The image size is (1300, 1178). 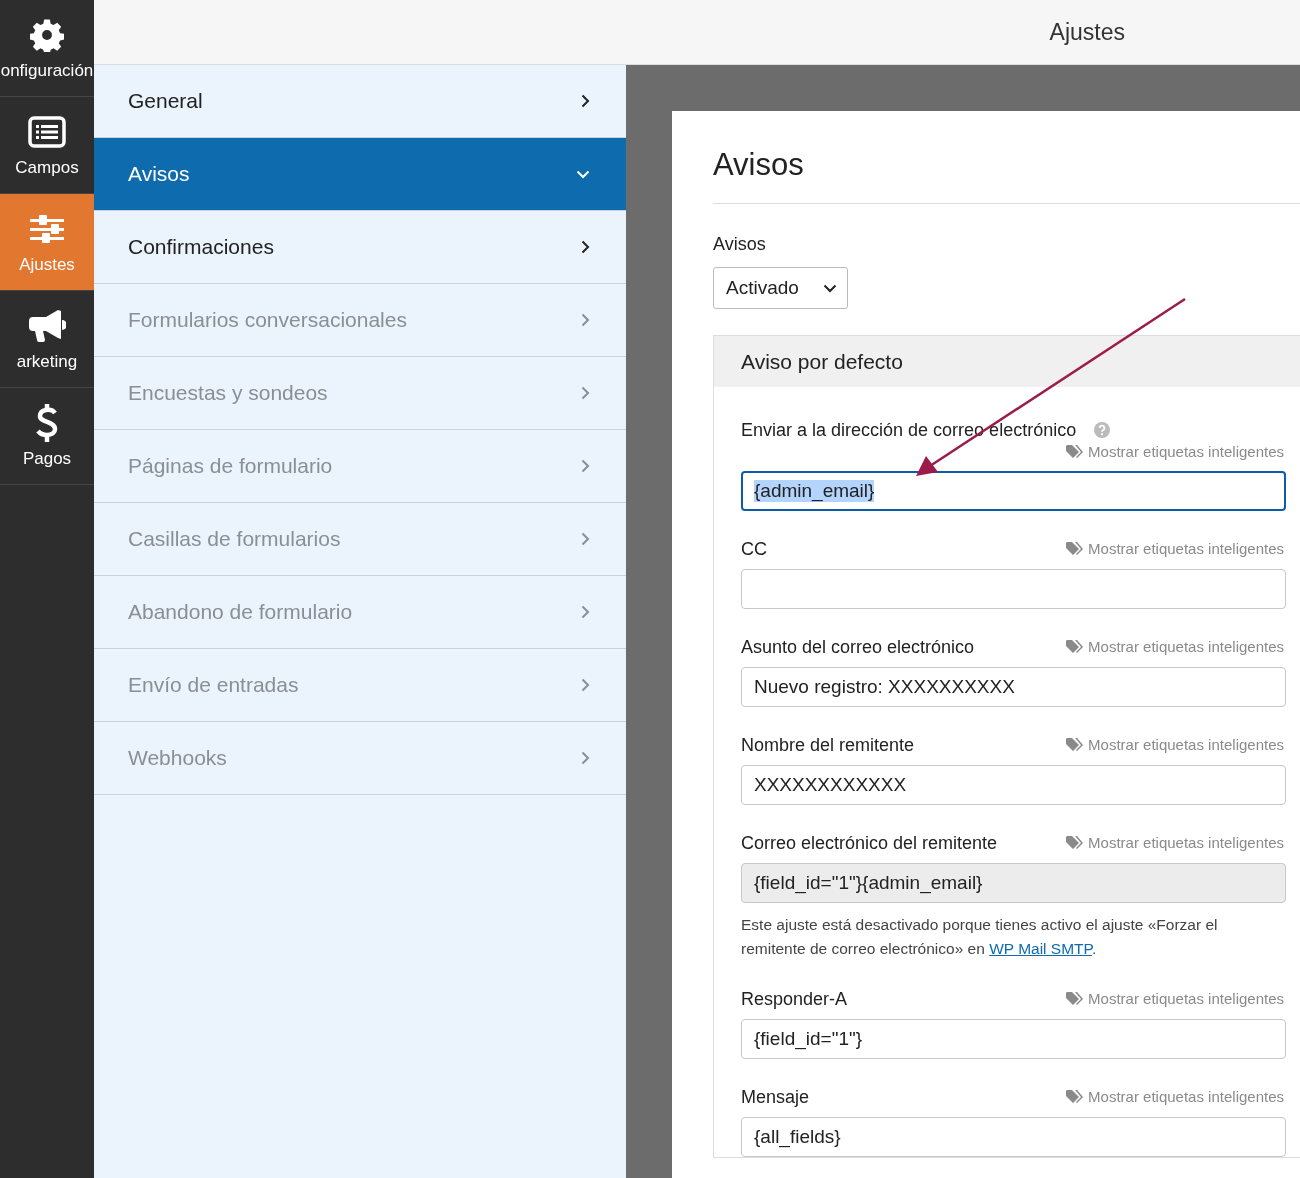 I want to click on field-label: Mensaje, so click(x=775, y=1097).